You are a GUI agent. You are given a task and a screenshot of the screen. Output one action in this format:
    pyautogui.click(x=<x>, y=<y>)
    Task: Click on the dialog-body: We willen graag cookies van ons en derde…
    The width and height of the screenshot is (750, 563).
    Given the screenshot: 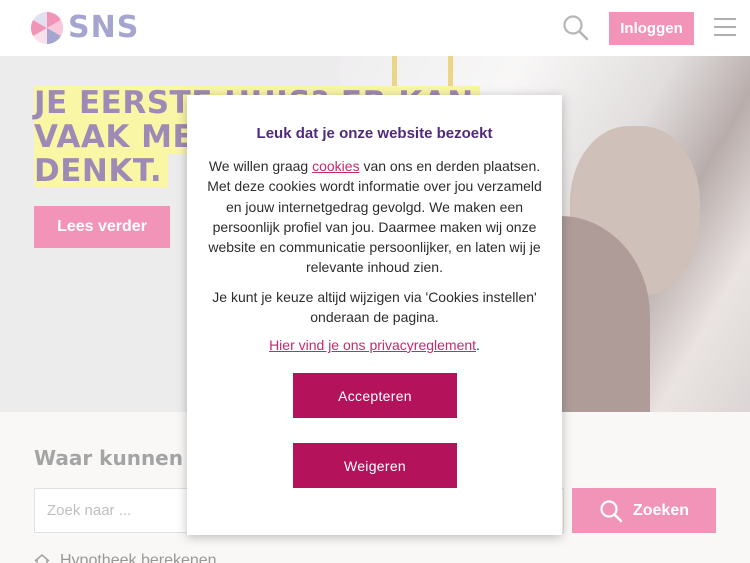 What is the action you would take?
    pyautogui.click(x=374, y=217)
    